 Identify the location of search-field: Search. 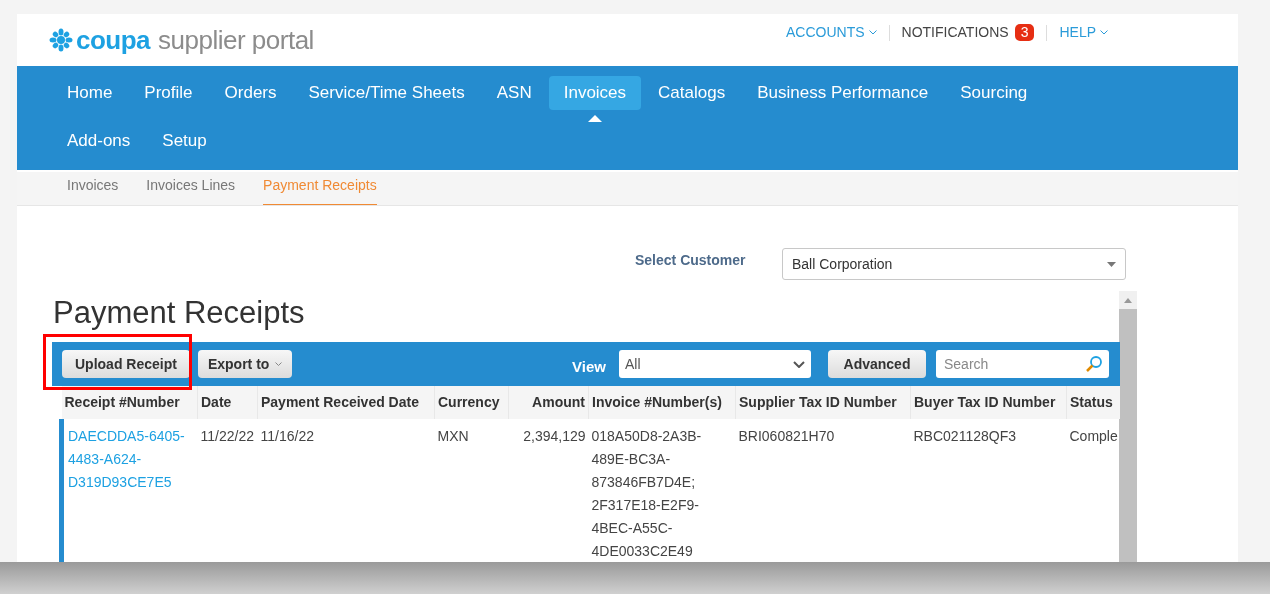
(1022, 364).